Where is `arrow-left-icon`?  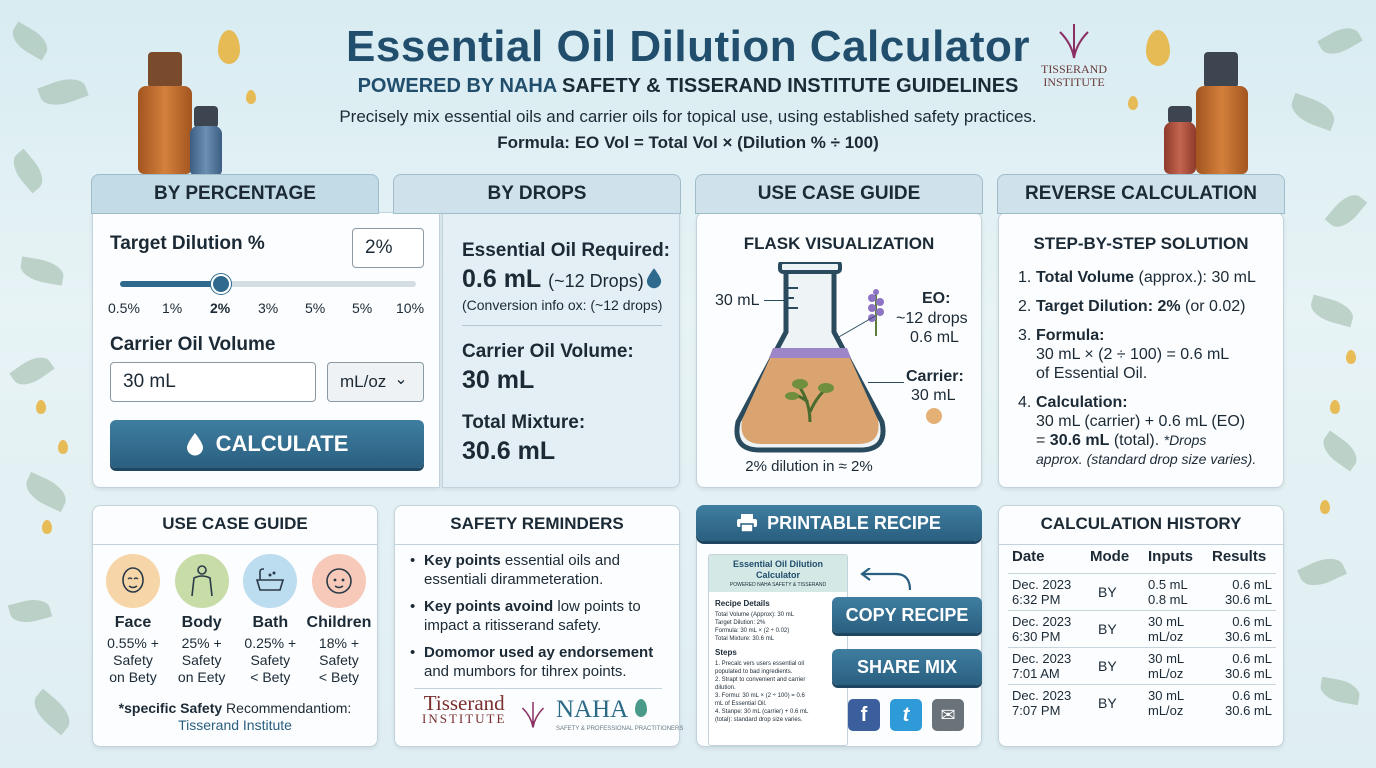 arrow-left-icon is located at coordinates (886, 579).